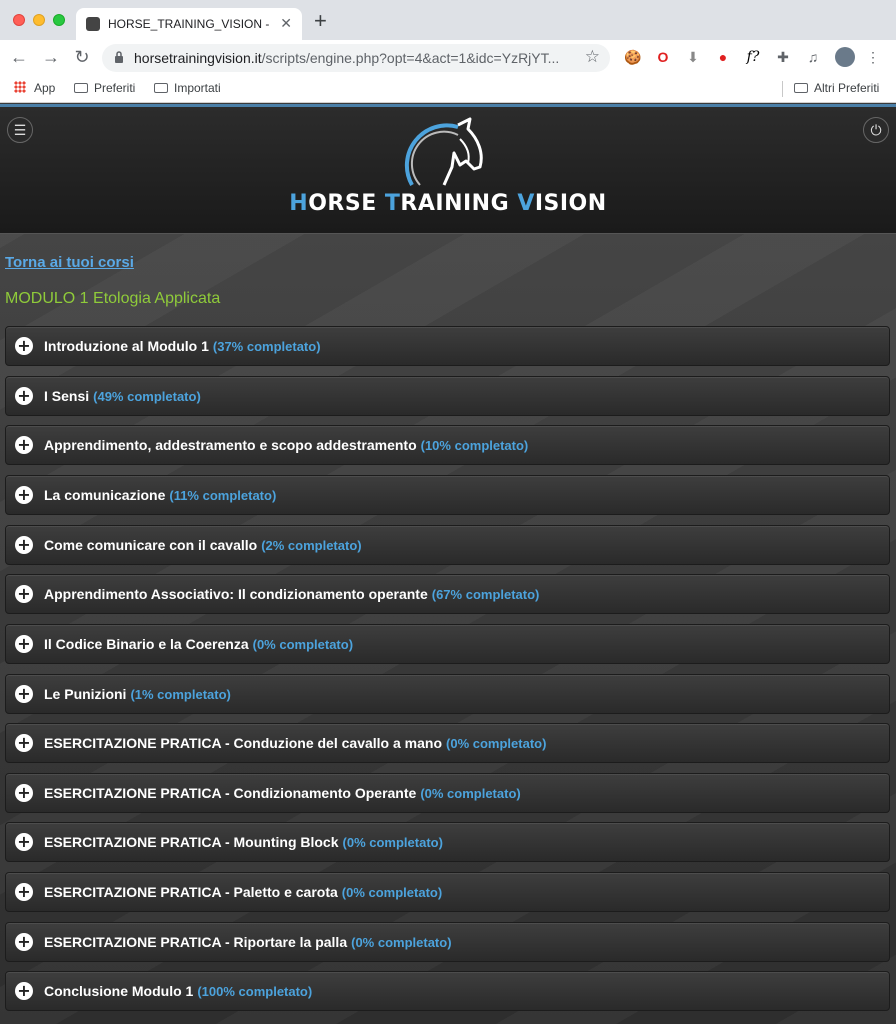 This screenshot has height=1024, width=896. Describe the element at coordinates (813, 57) in the screenshot. I see `media-control-icon: ♫` at that location.